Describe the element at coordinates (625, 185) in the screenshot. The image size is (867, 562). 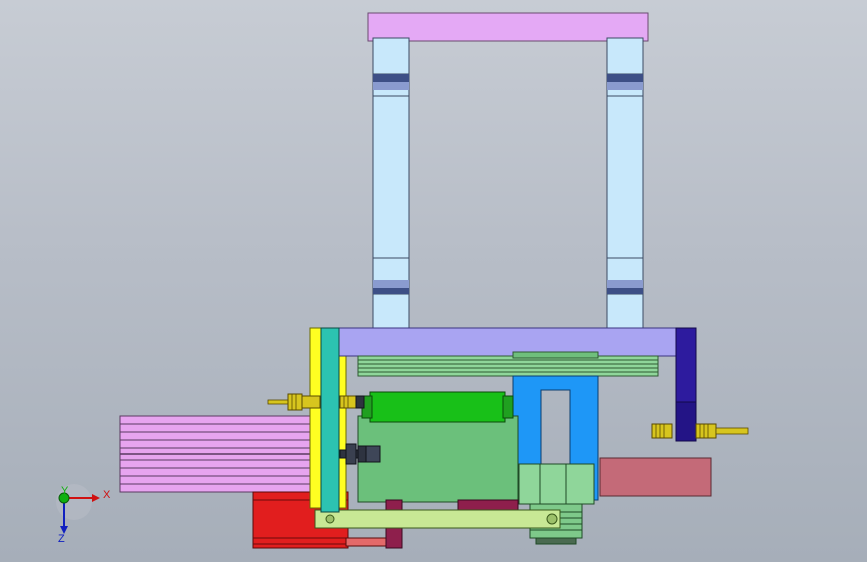
I see `right-column` at that location.